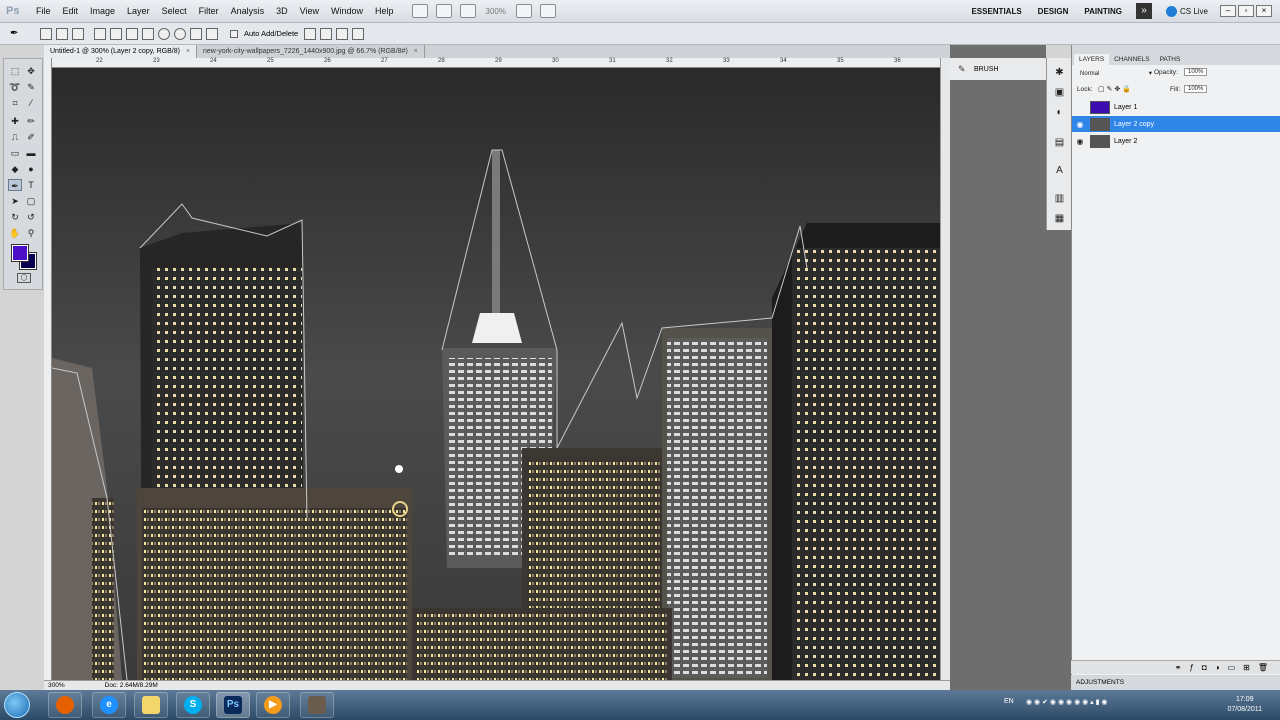 This screenshot has height=720, width=1280. I want to click on 3d-rotate-icon: ↻, so click(15, 217).